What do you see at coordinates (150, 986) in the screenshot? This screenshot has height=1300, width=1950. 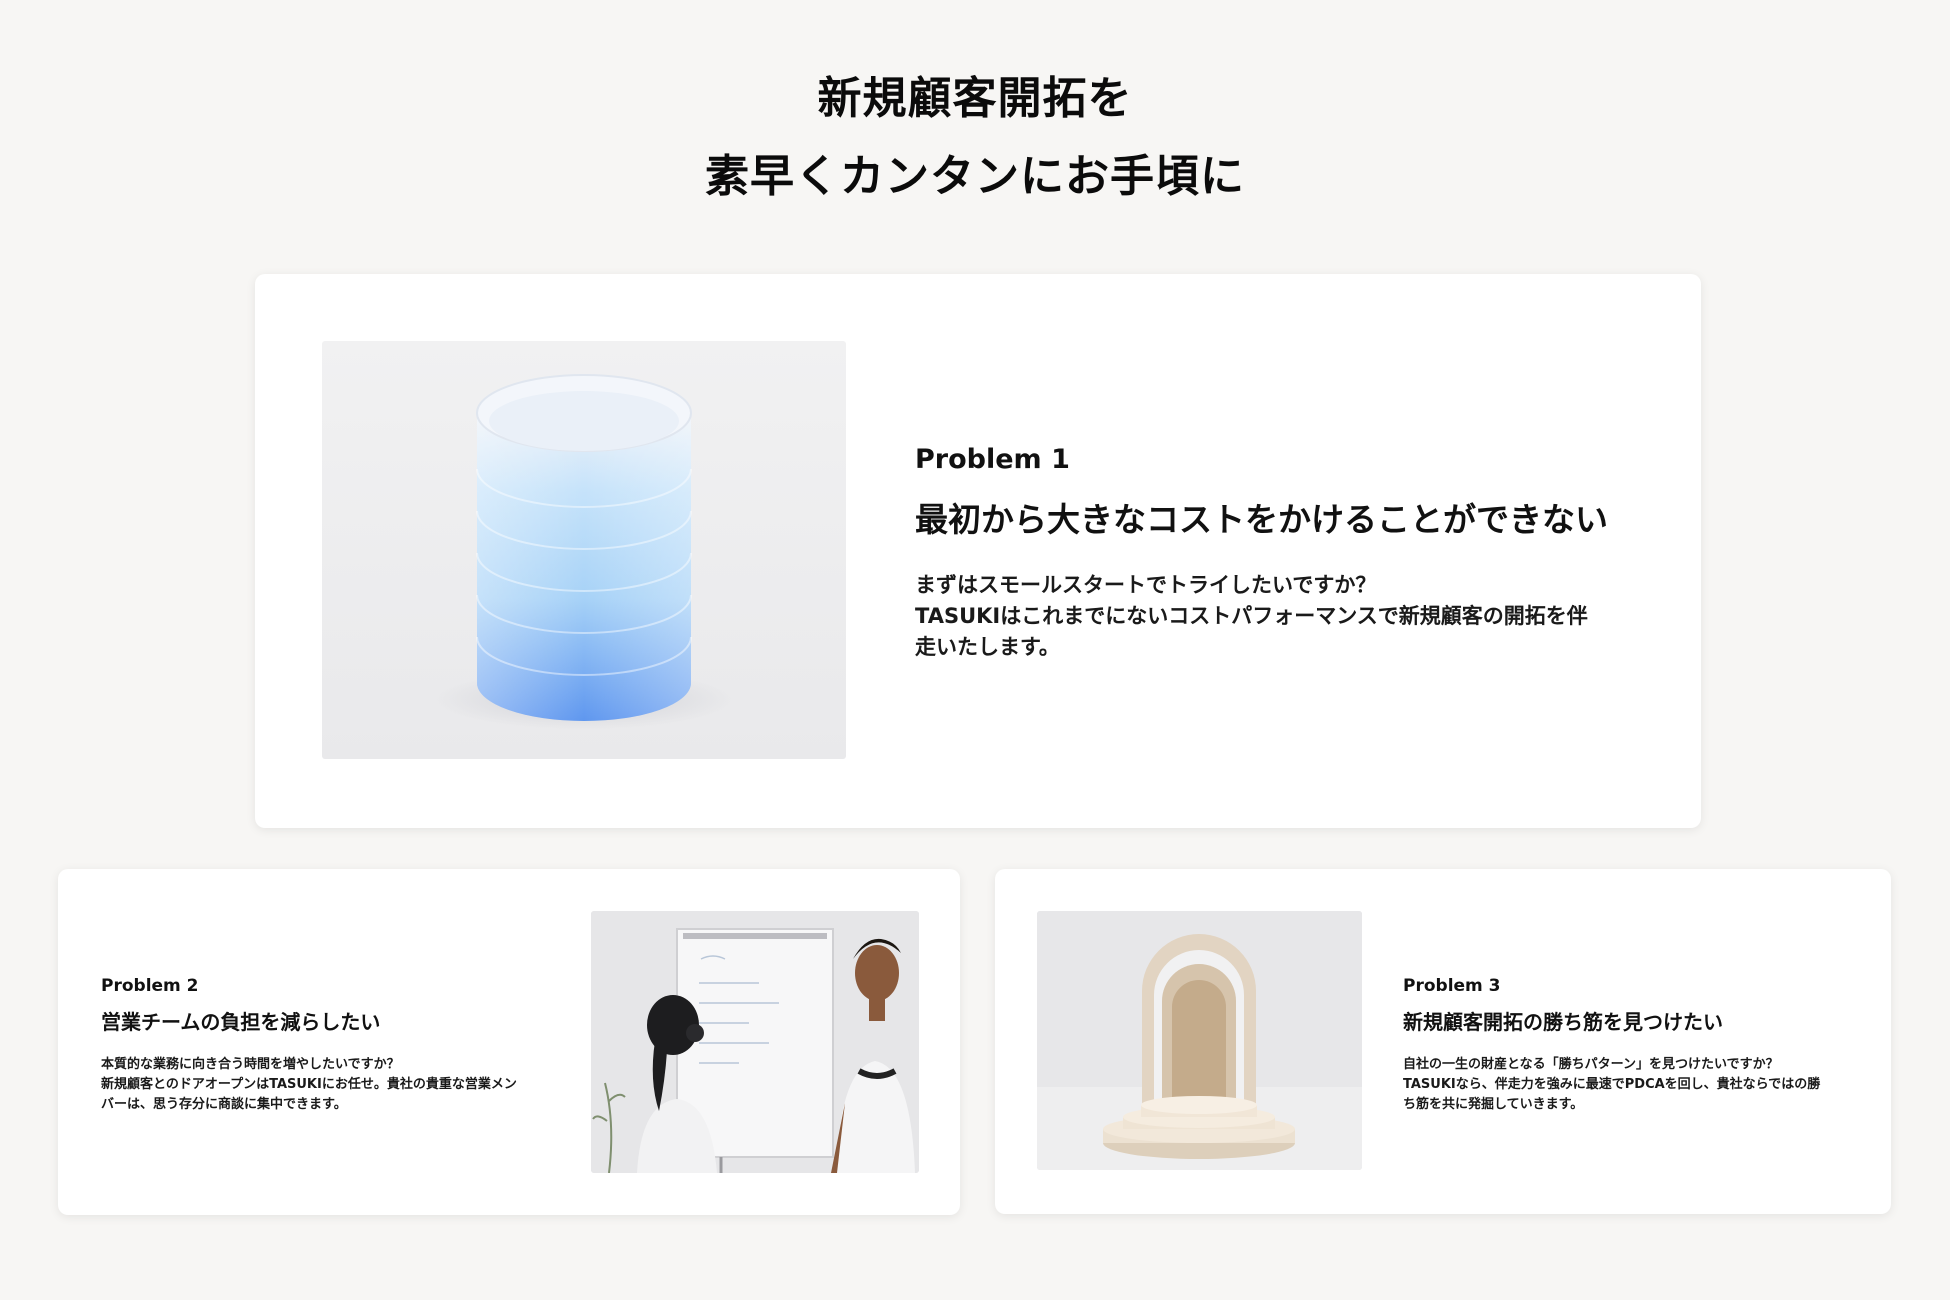 I see `problem-2-label: Problem 2` at bounding box center [150, 986].